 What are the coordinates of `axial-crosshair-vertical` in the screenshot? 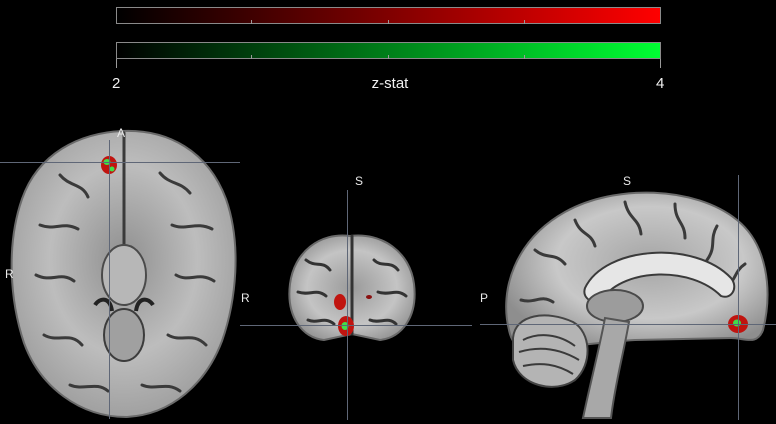 It's located at (109, 279).